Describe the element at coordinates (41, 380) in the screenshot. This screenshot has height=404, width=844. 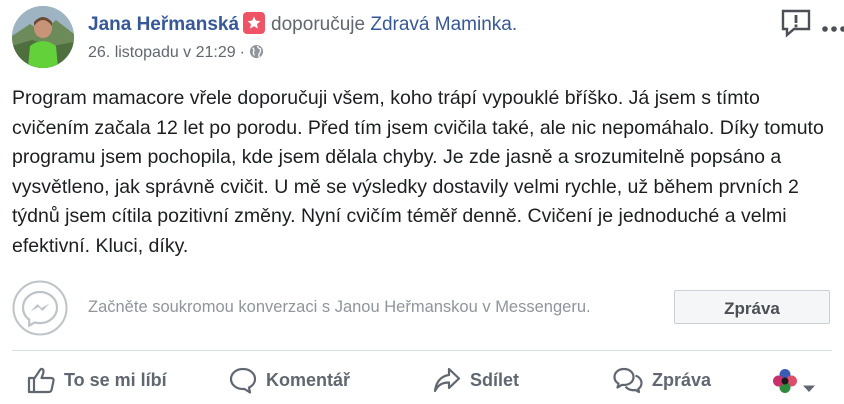
I see `thumbs-up-icon` at that location.